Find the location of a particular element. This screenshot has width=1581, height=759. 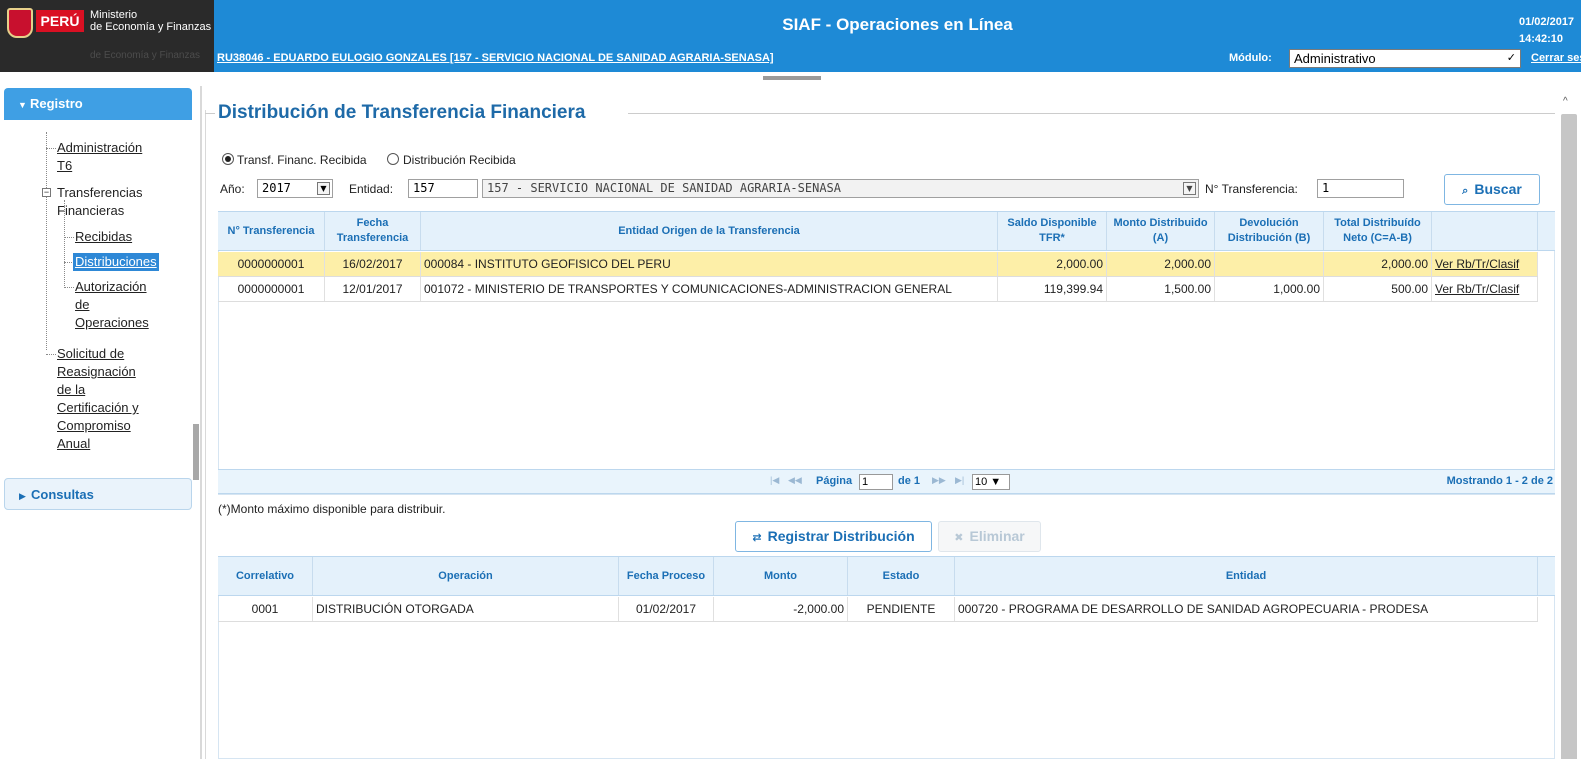

col-header-entidad-origen: Entidad Origen de la Transferencia is located at coordinates (709, 231).